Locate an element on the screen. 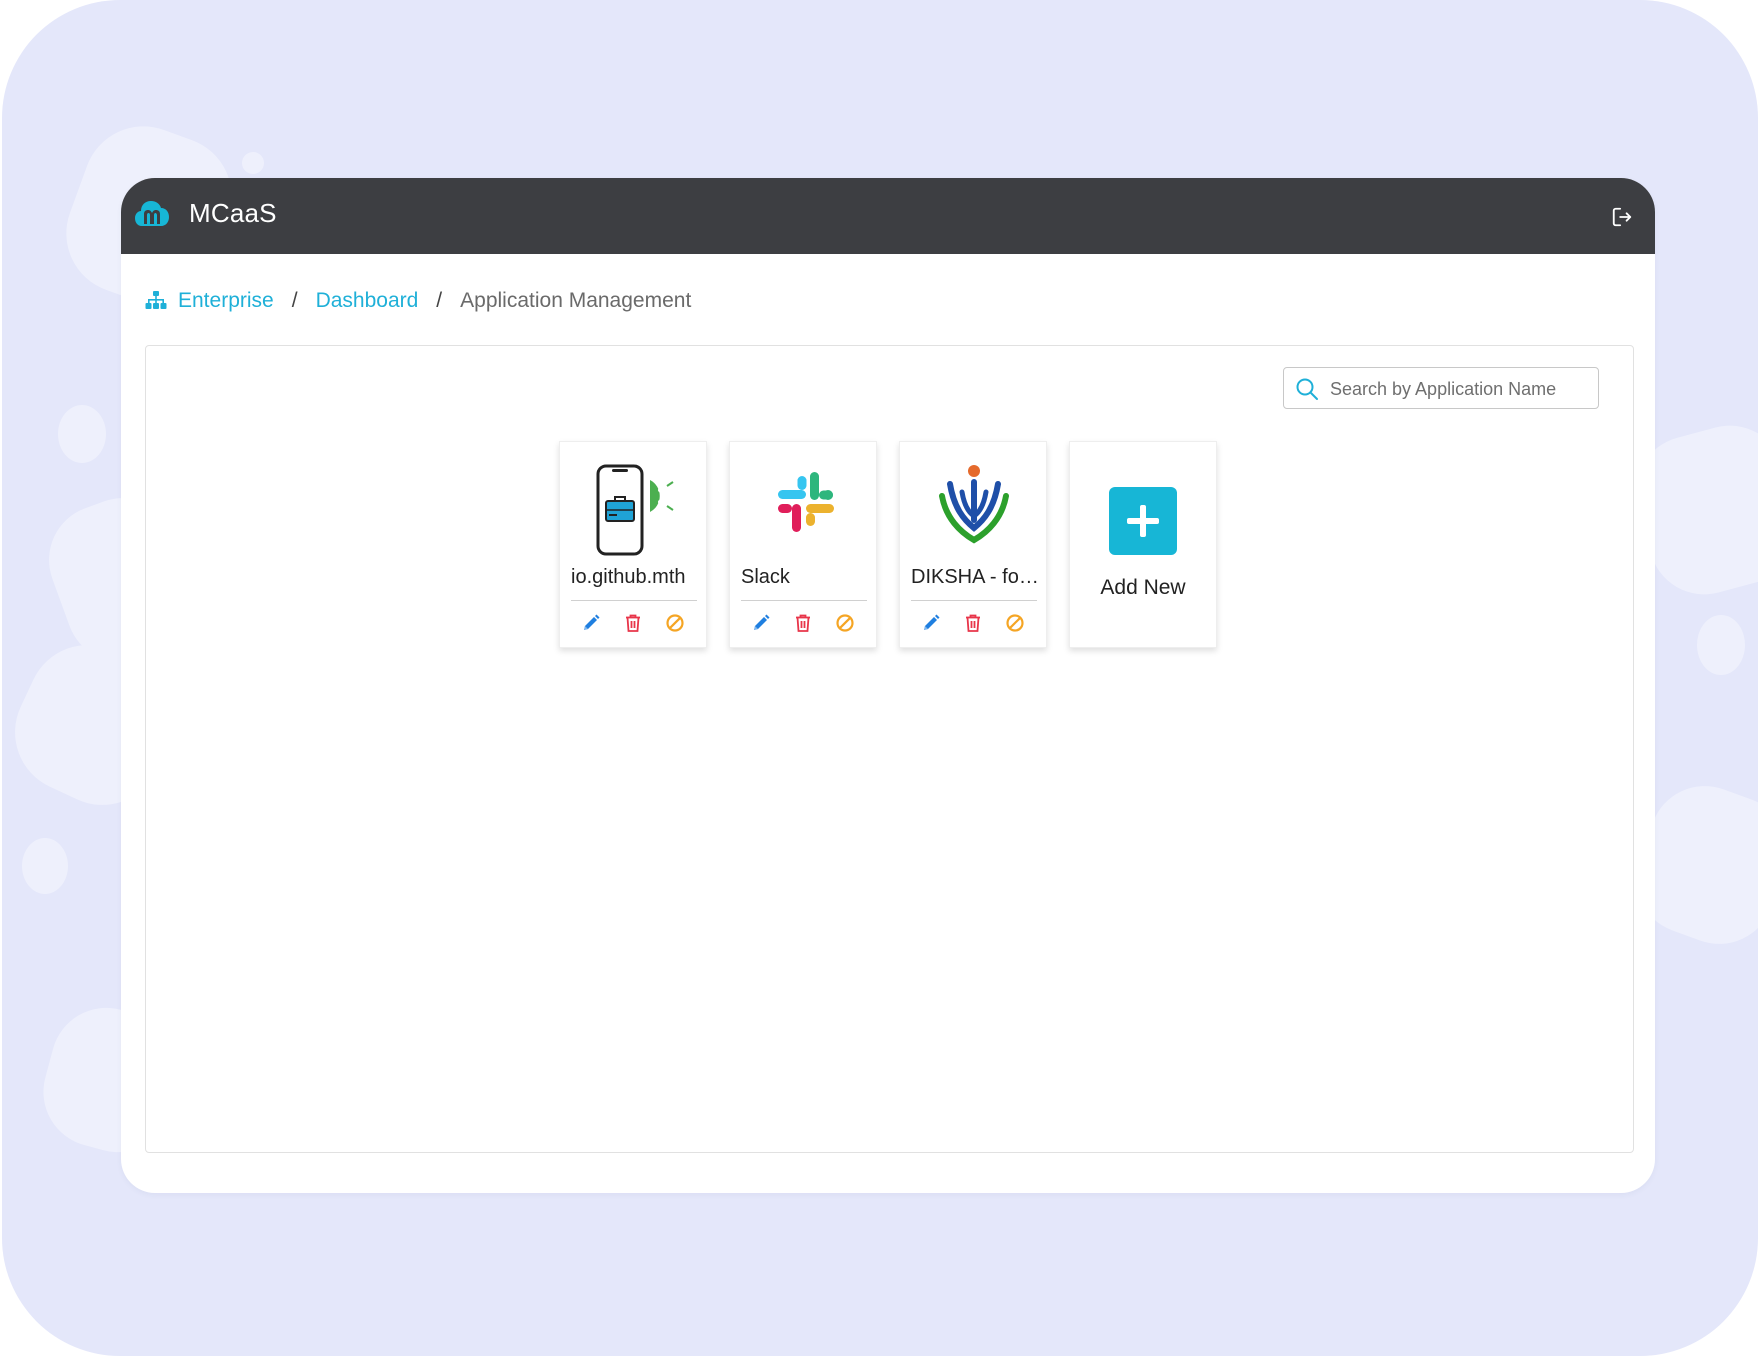 The width and height of the screenshot is (1760, 1356). app-name: Slack is located at coordinates (765, 577).